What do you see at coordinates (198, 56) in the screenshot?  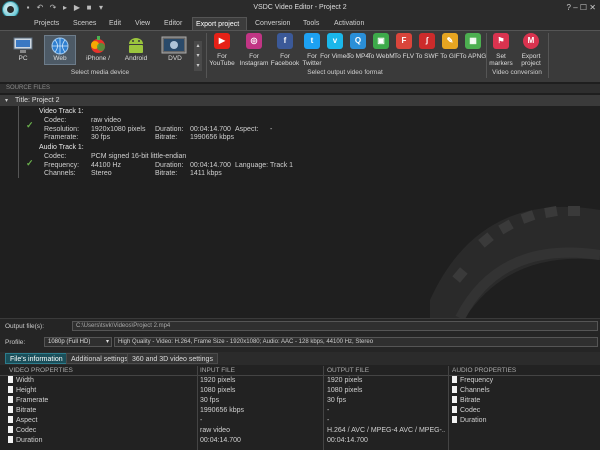 I see `more-devices-scroll: ▴ ▾ ▾` at bounding box center [198, 56].